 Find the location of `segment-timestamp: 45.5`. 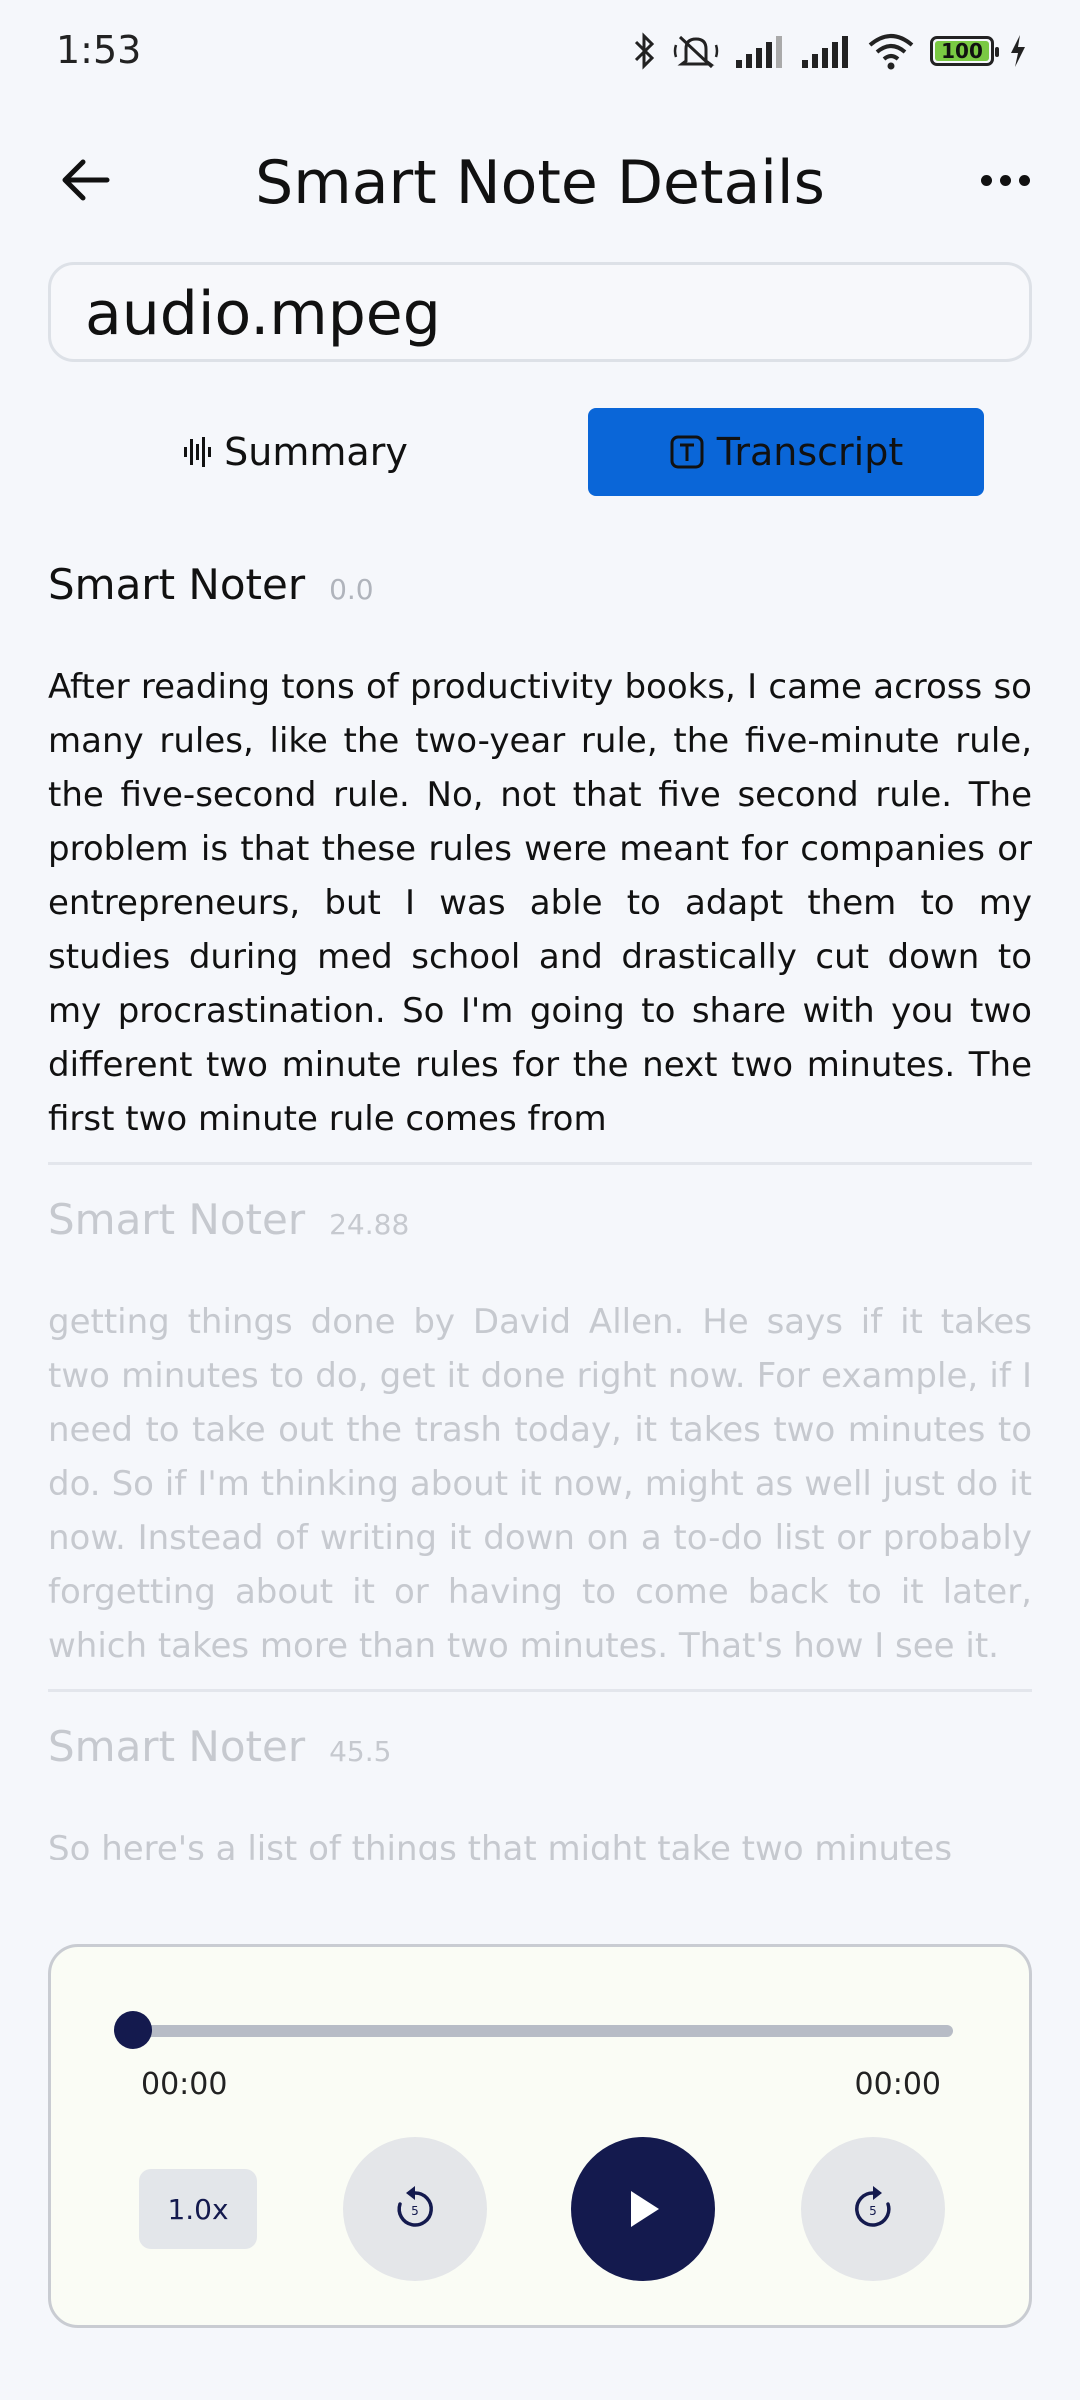

segment-timestamp: 45.5 is located at coordinates (360, 1751).